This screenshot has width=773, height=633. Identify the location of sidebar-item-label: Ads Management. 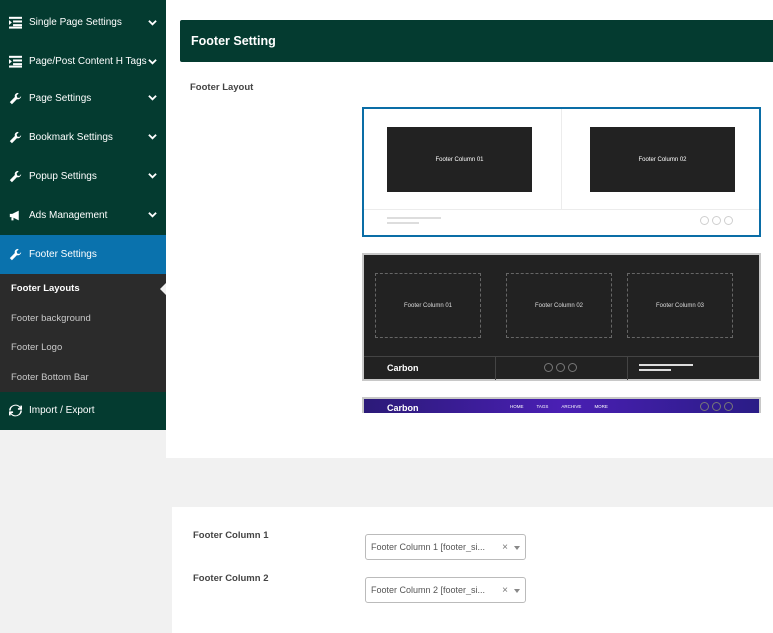
(68, 215).